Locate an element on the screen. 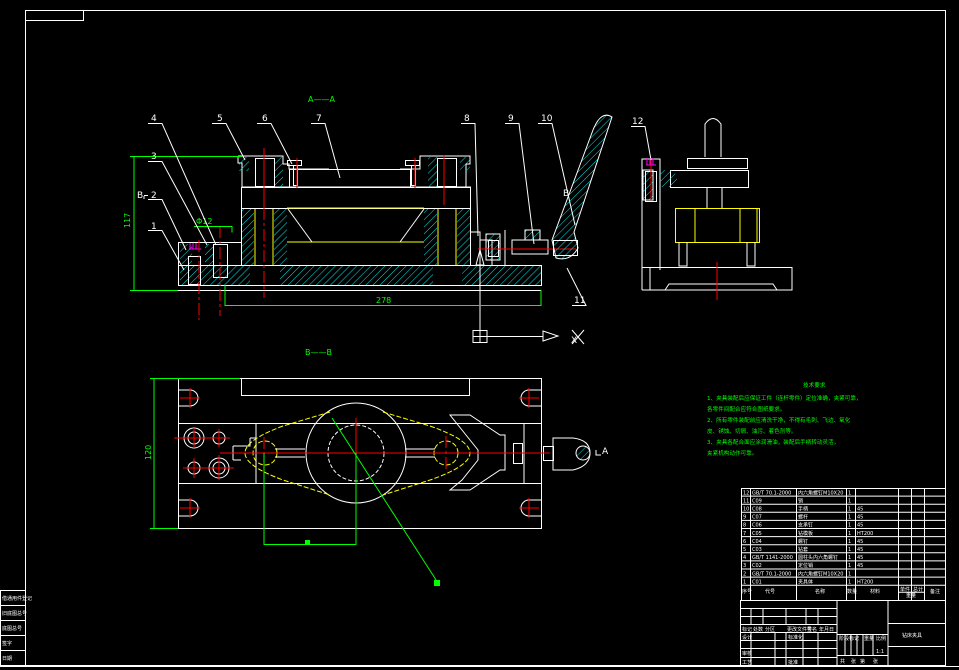 This screenshot has height=670, width=959. tech-req-line: 夹紧机构动作可靠。 is located at coordinates (732, 453).